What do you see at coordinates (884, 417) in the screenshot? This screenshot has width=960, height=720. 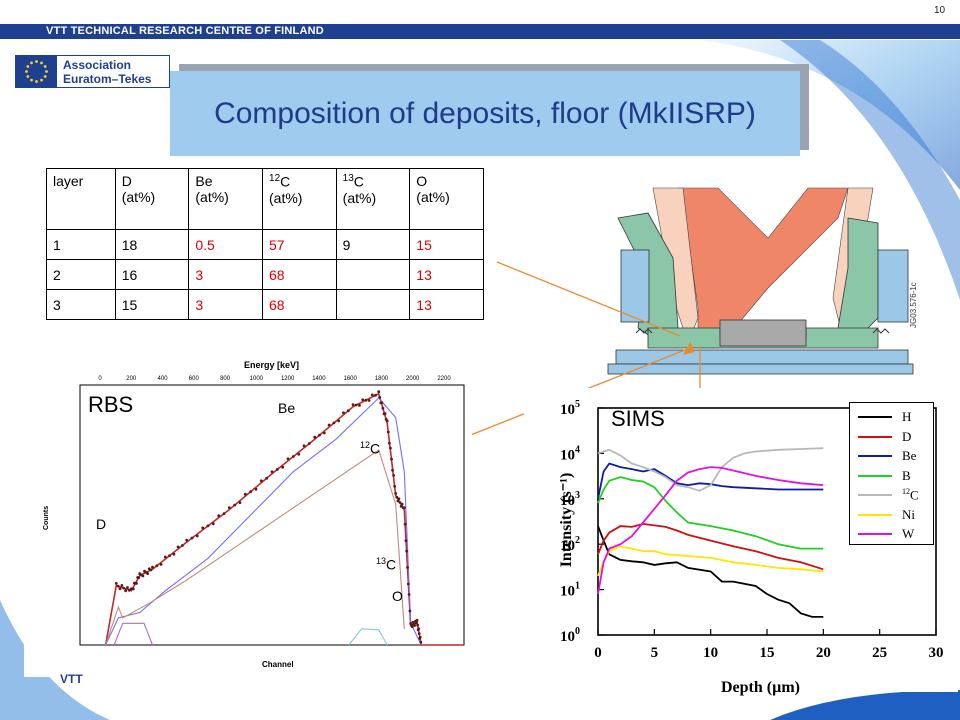 I see `legend-item: H` at bounding box center [884, 417].